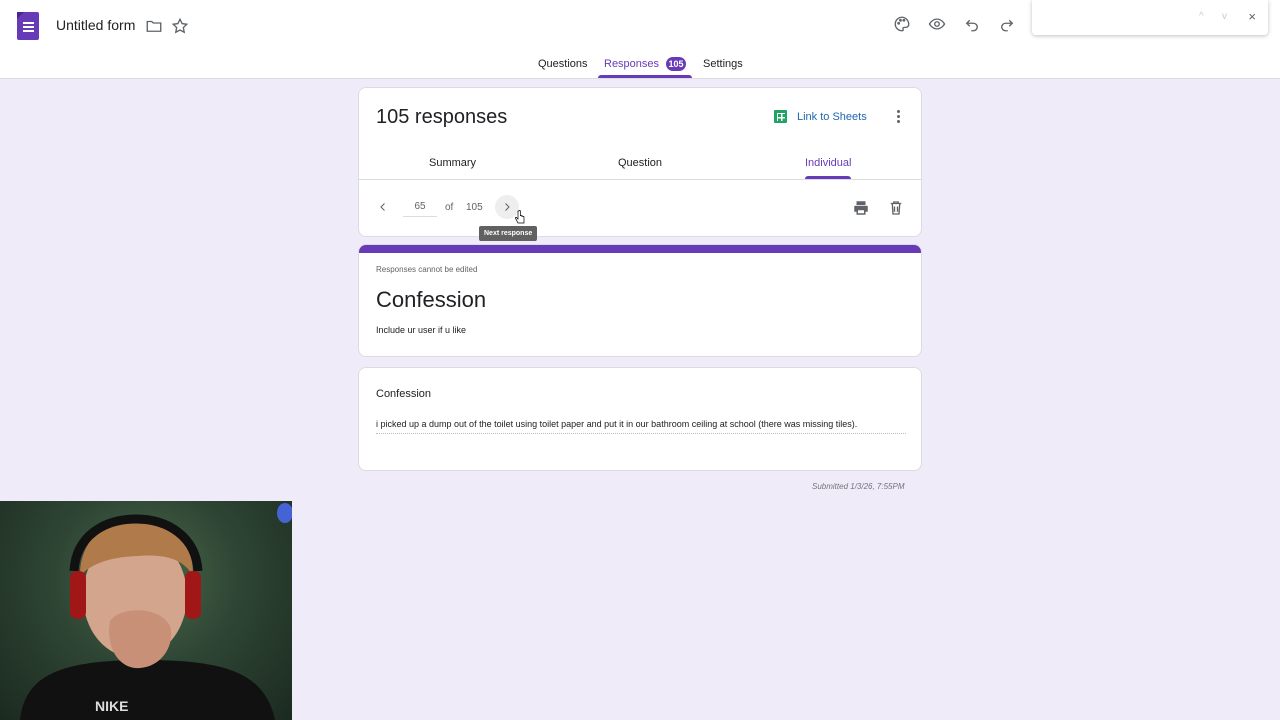  What do you see at coordinates (156, 611) in the screenshot?
I see `webcam-person-image: NIKE` at bounding box center [156, 611].